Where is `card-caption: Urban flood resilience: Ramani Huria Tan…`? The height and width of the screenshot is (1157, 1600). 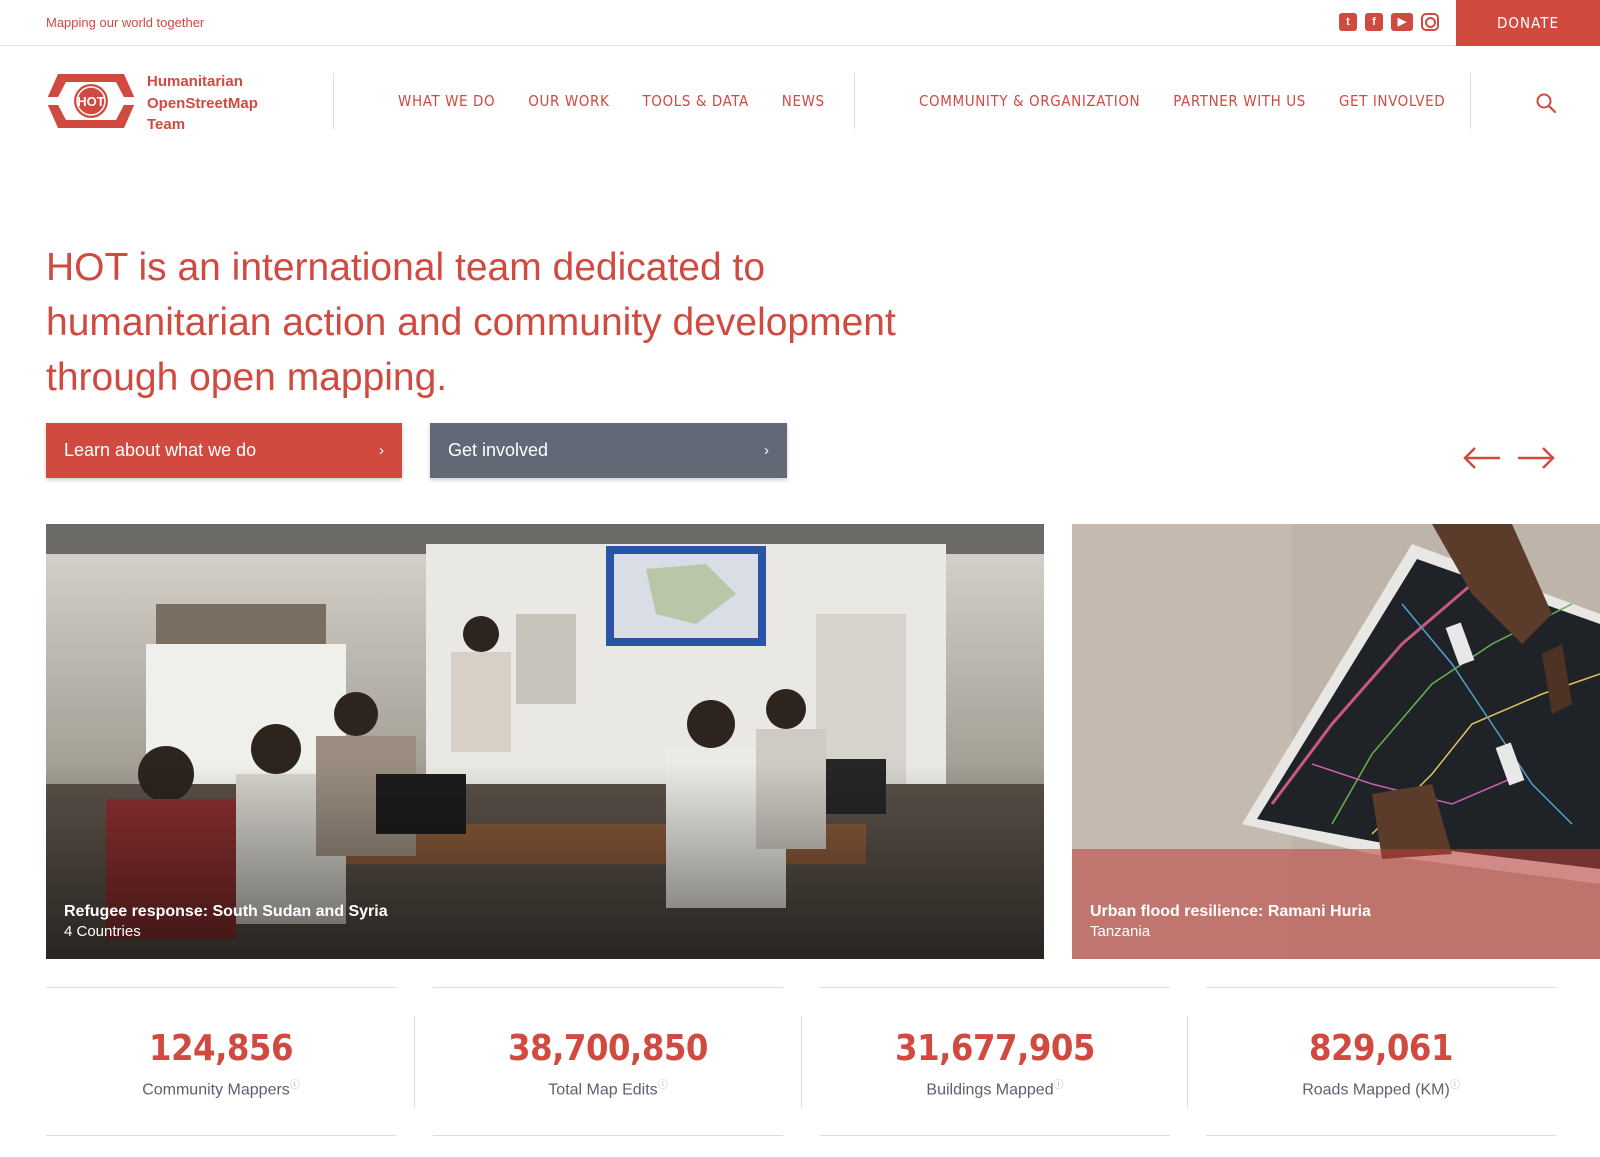
card-caption: Urban flood resilience: Ramani Huria Tan… is located at coordinates (1230, 921).